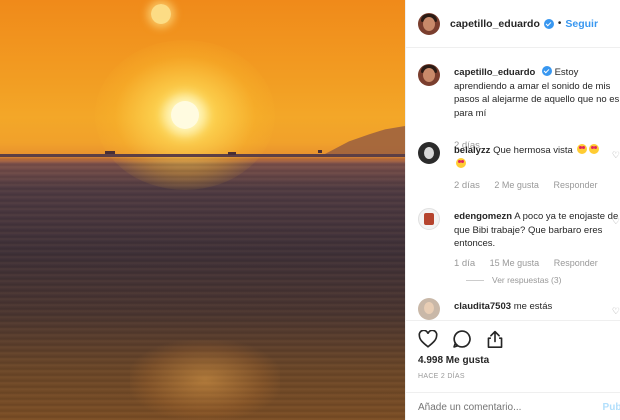 This screenshot has height=420, width=620. What do you see at coordinates (467, 185) in the screenshot?
I see `comment-age: 2 días` at bounding box center [467, 185].